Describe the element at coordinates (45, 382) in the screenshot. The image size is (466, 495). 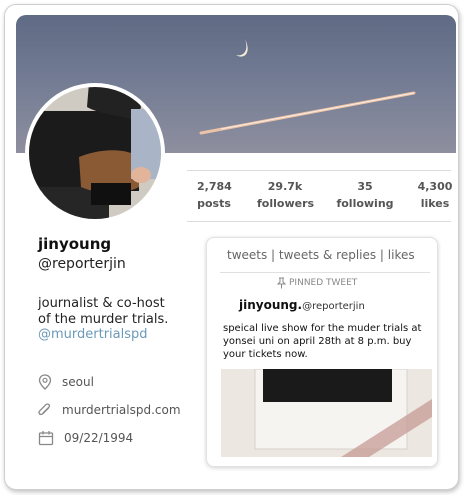
I see `map-pin-icon` at that location.